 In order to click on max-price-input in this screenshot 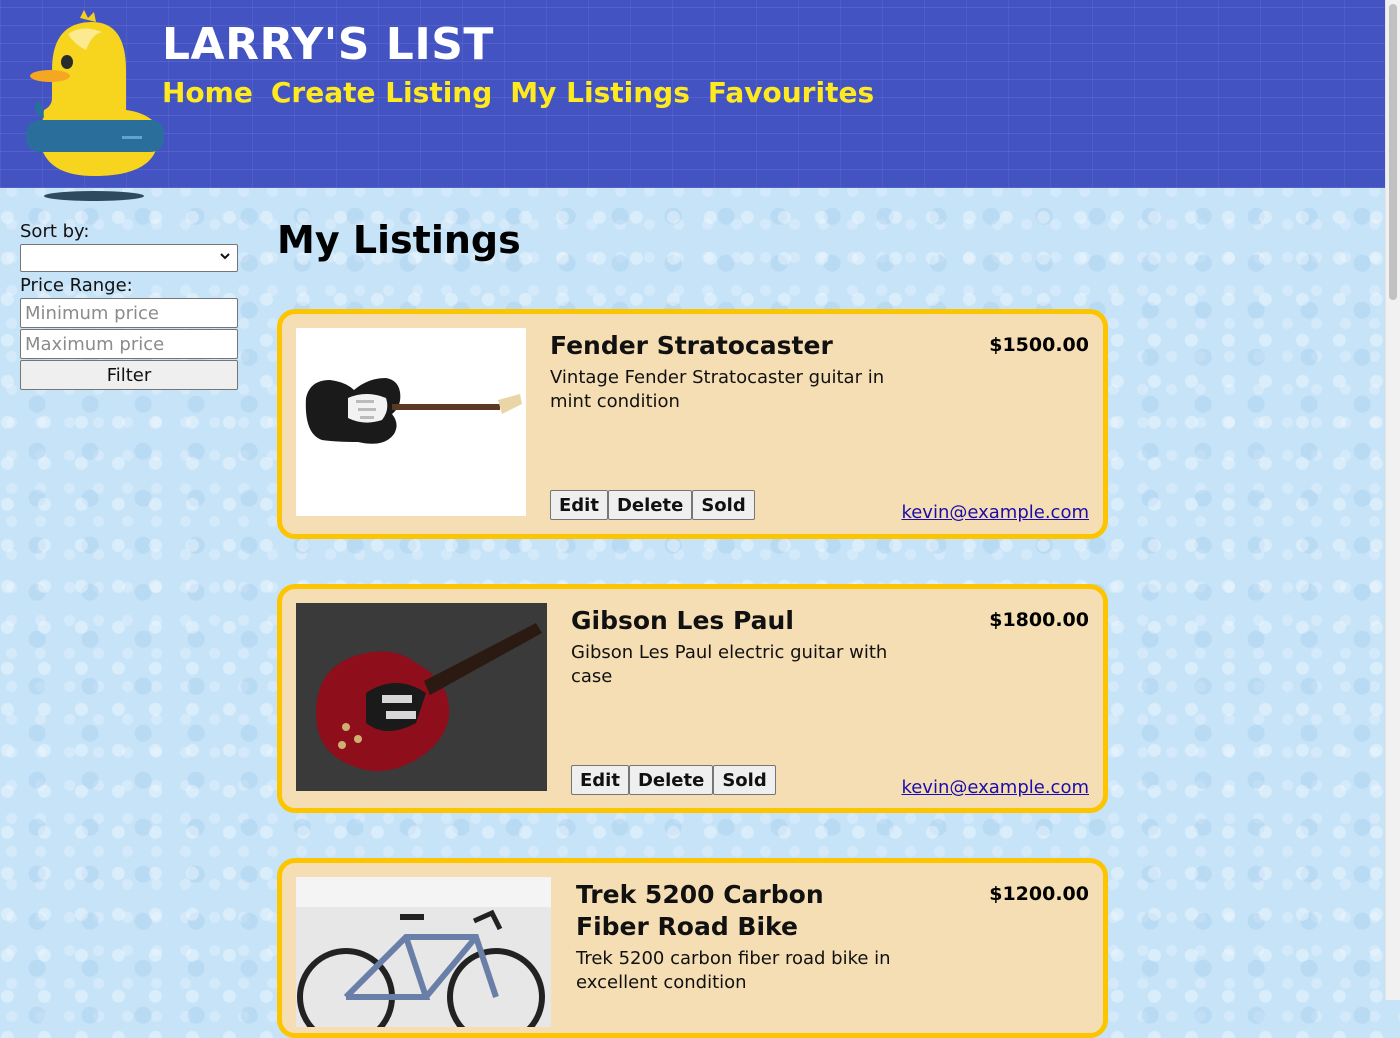, I will do `click(129, 344)`.